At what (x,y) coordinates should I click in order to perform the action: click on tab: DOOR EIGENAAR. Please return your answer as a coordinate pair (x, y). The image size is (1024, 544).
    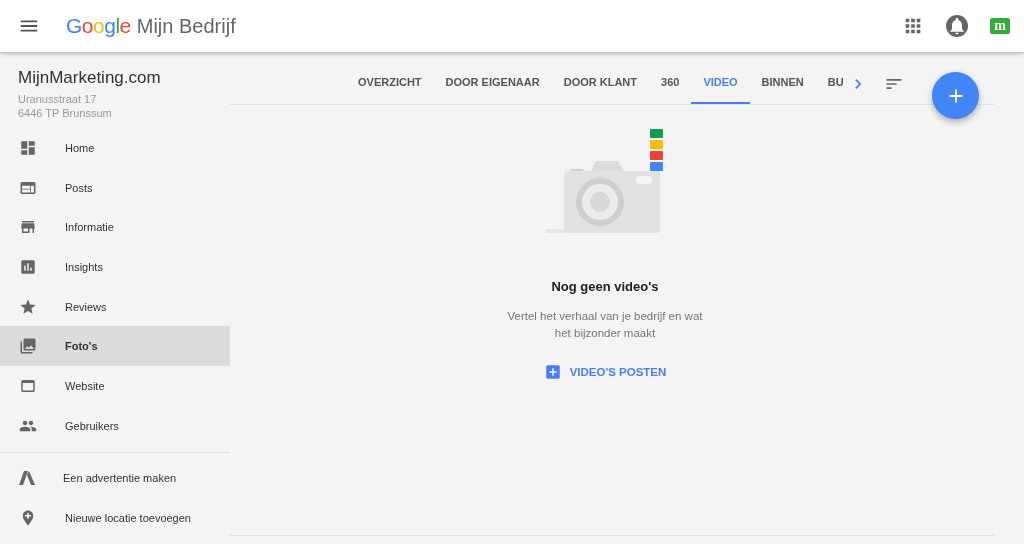
    Looking at the image, I should click on (492, 83).